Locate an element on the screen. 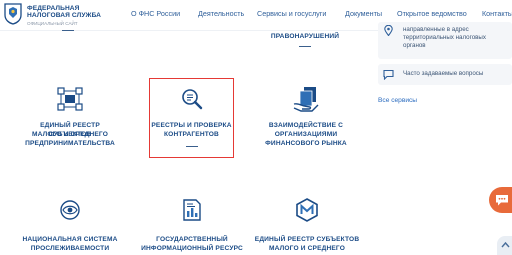 The width and height of the screenshot is (512, 255). network-grid-icon is located at coordinates (70, 99).